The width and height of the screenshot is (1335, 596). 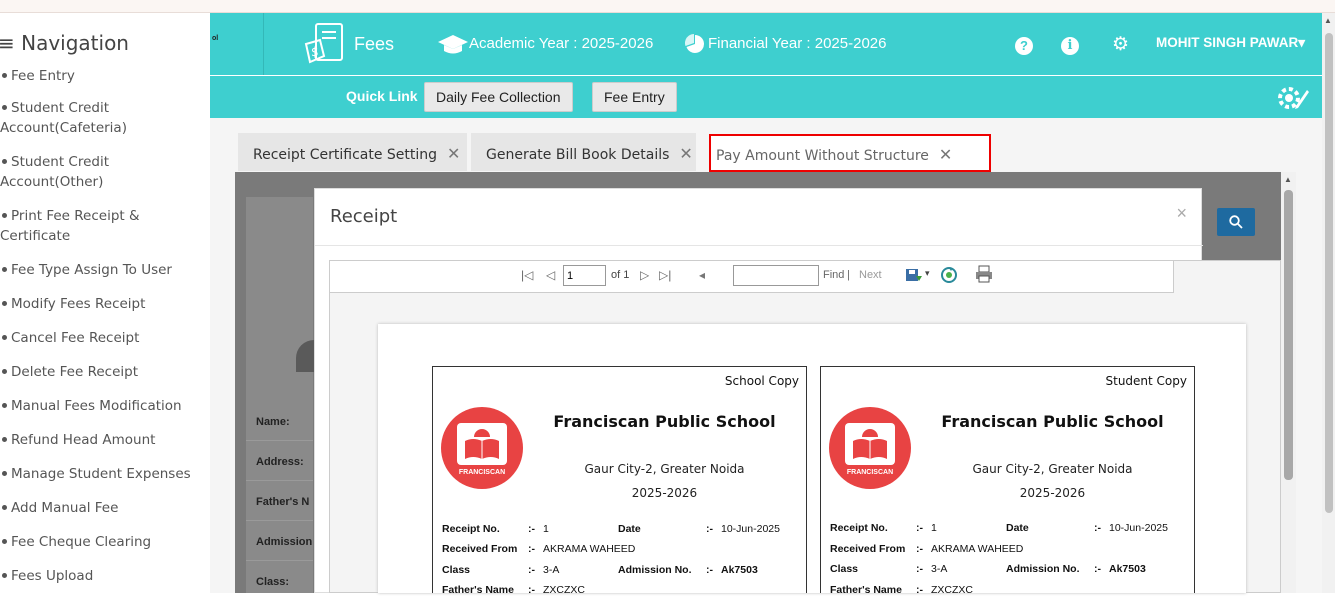 What do you see at coordinates (850, 153) in the screenshot?
I see `tab-pay-amount-without-structure: Pay Amount Without Structure ✕` at bounding box center [850, 153].